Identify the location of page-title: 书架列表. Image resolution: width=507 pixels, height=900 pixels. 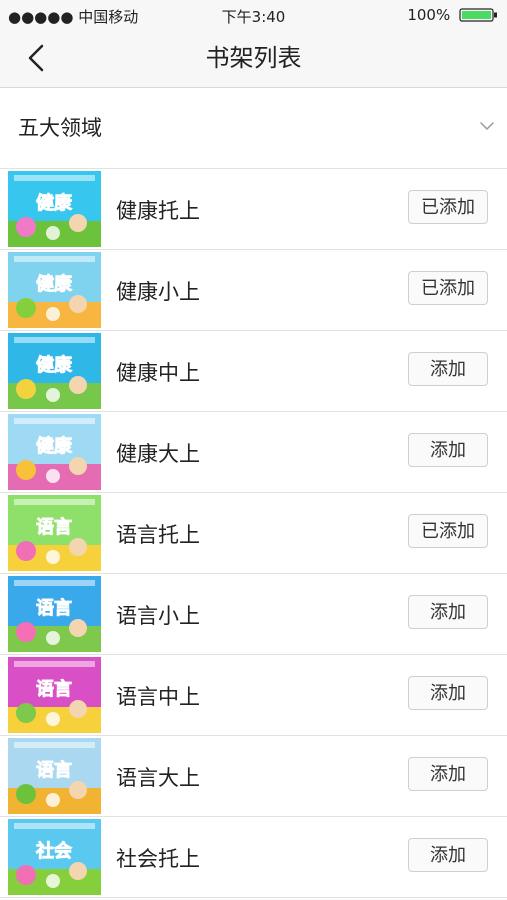
(253, 58).